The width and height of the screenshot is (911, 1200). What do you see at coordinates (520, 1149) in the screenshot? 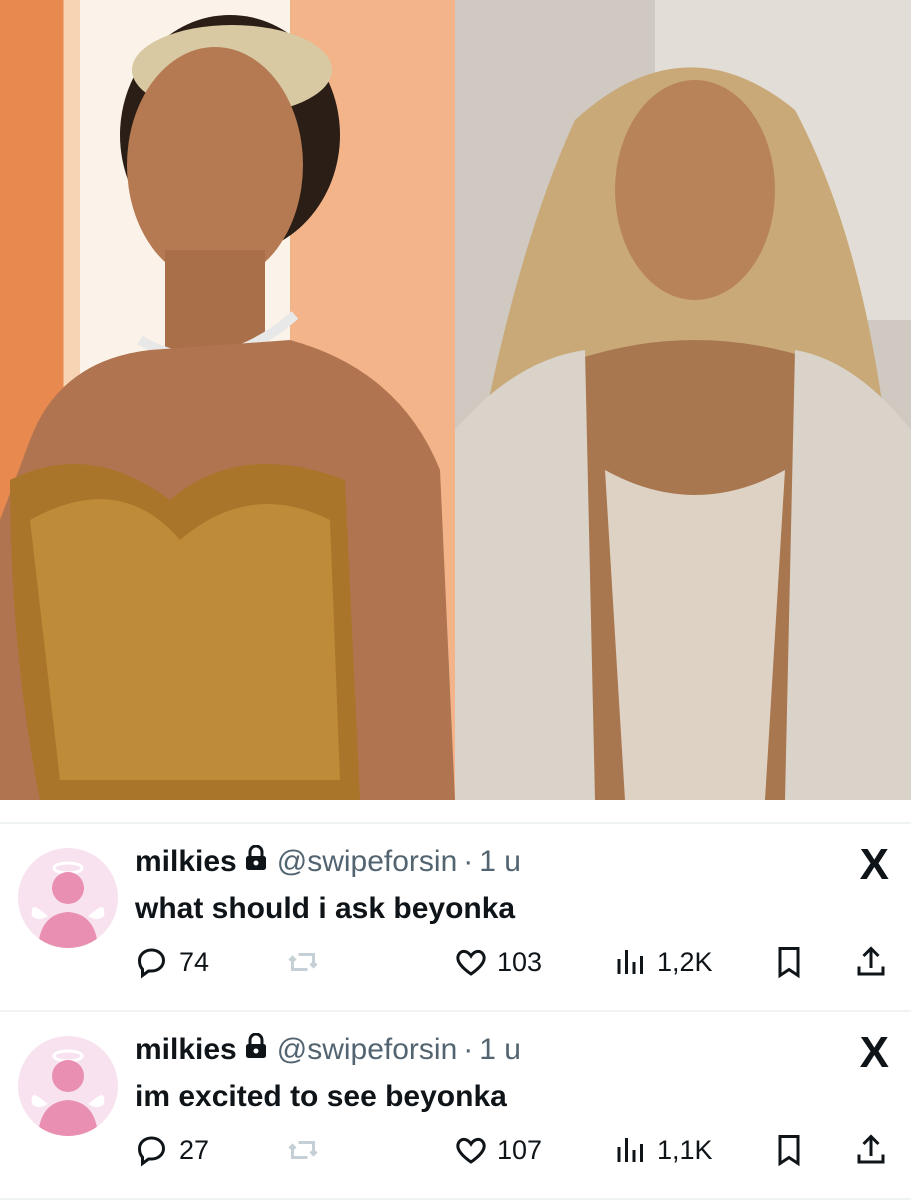
I see `like-count: 107` at bounding box center [520, 1149].